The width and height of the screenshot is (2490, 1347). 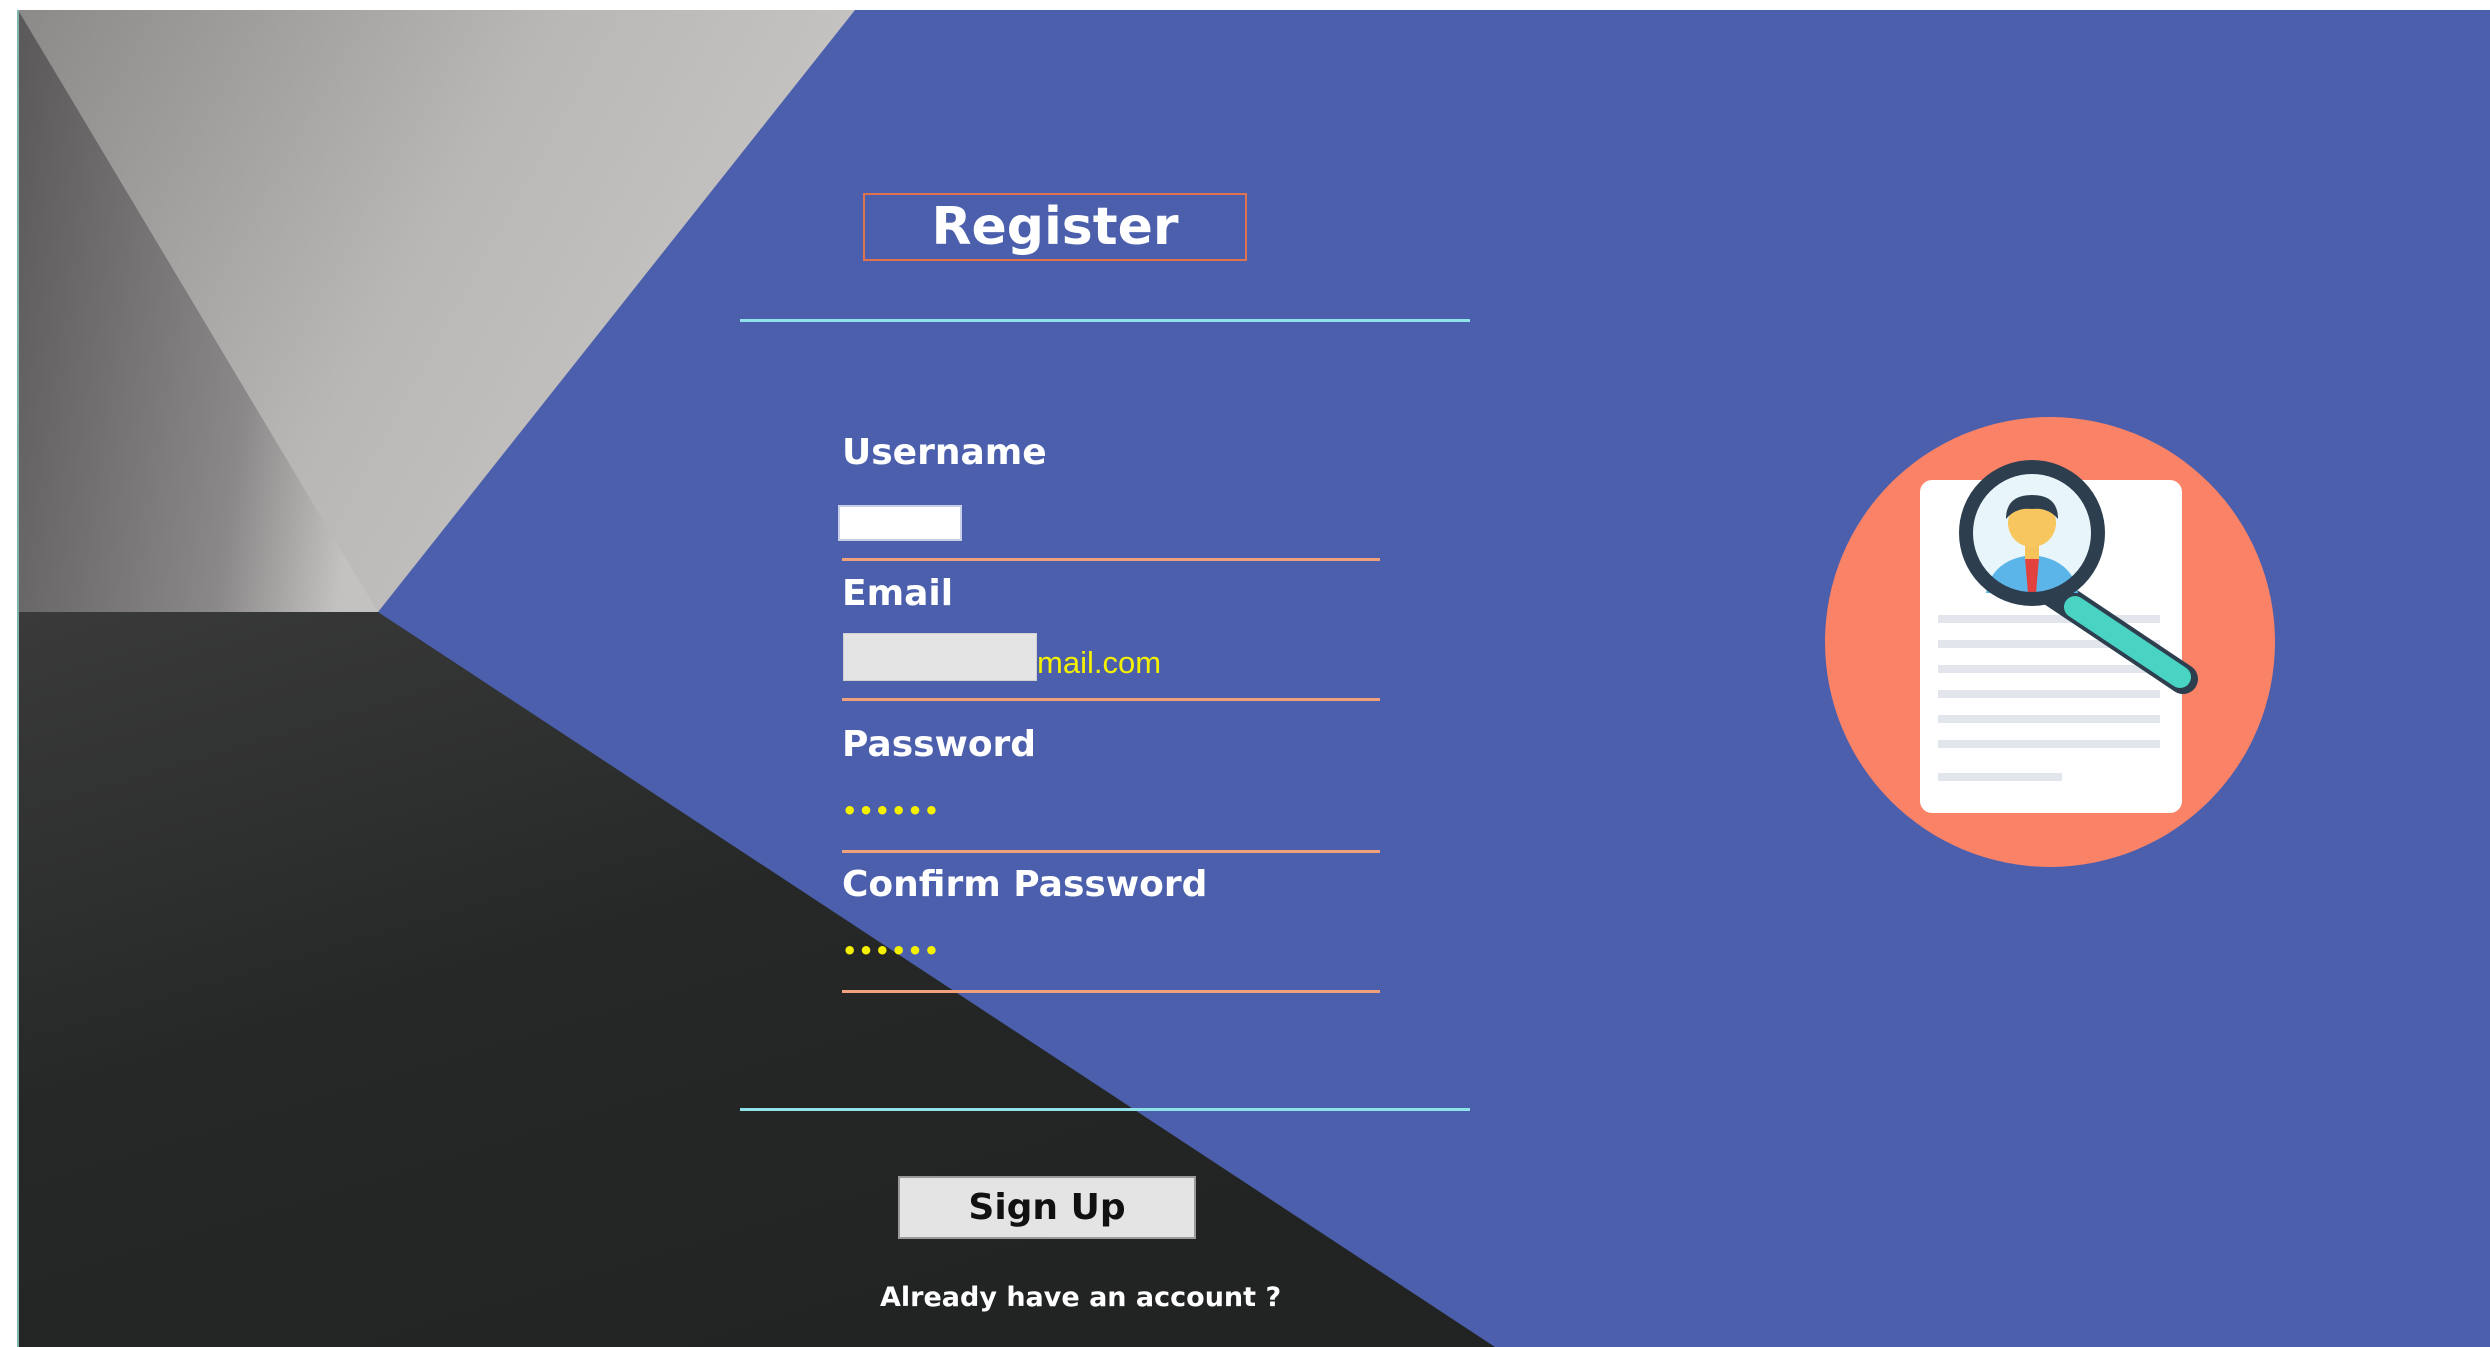 What do you see at coordinates (1055, 227) in the screenshot?
I see `register-title: Register` at bounding box center [1055, 227].